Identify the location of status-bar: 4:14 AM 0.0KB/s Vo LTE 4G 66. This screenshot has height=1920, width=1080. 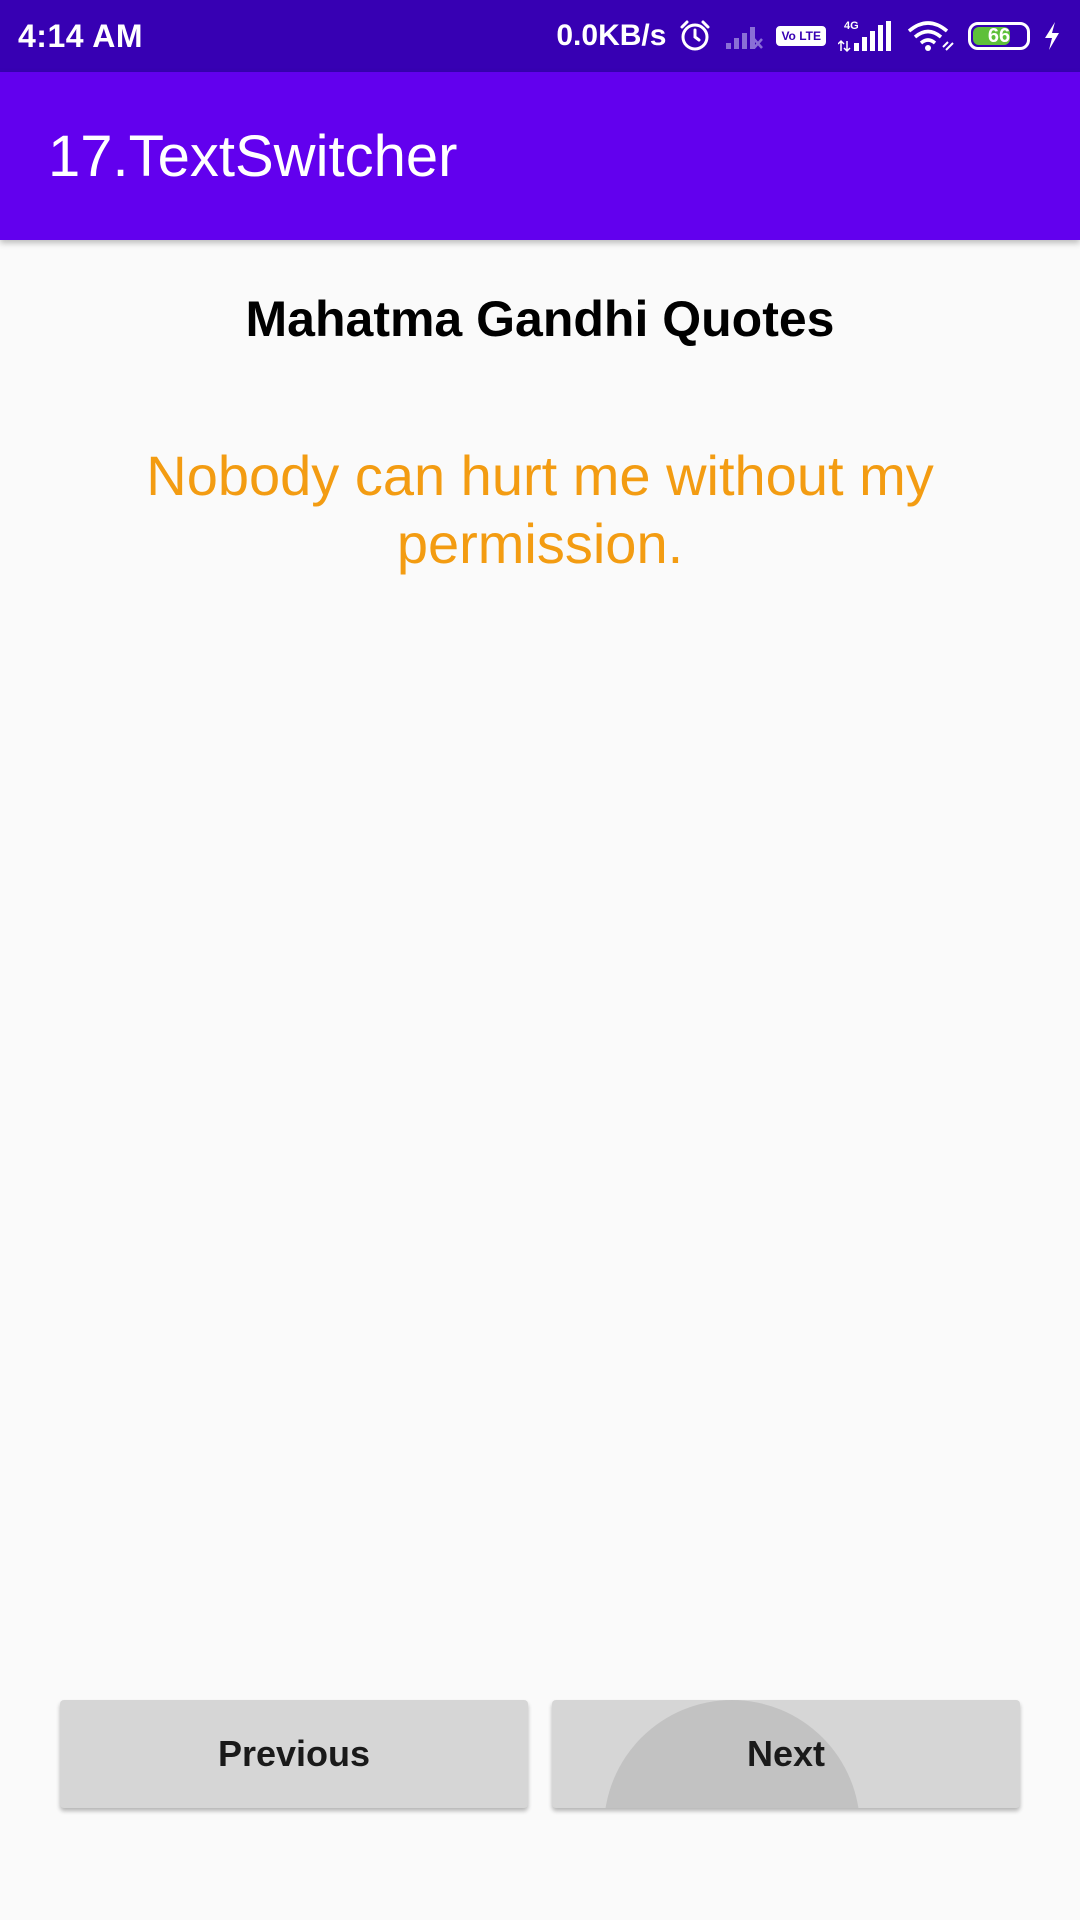
(540, 36).